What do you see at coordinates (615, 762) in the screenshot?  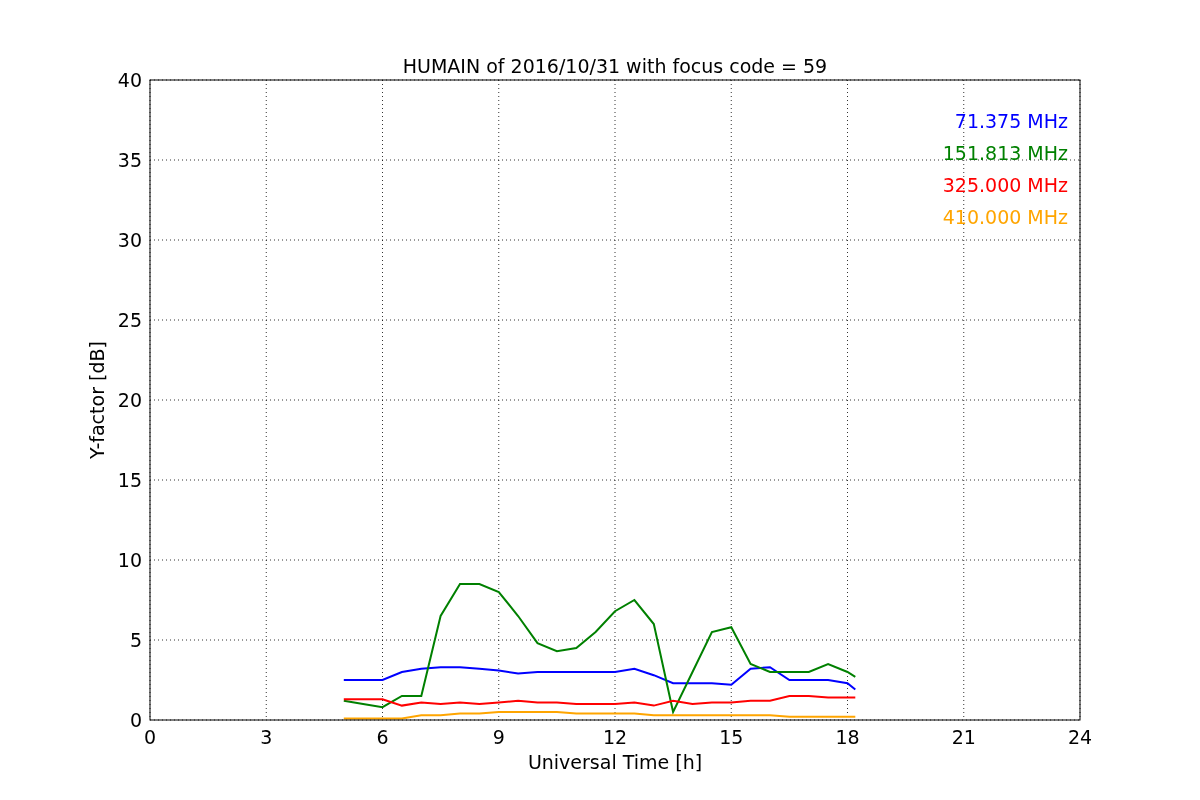 I see `x-axis-label: Universal Time [h]` at bounding box center [615, 762].